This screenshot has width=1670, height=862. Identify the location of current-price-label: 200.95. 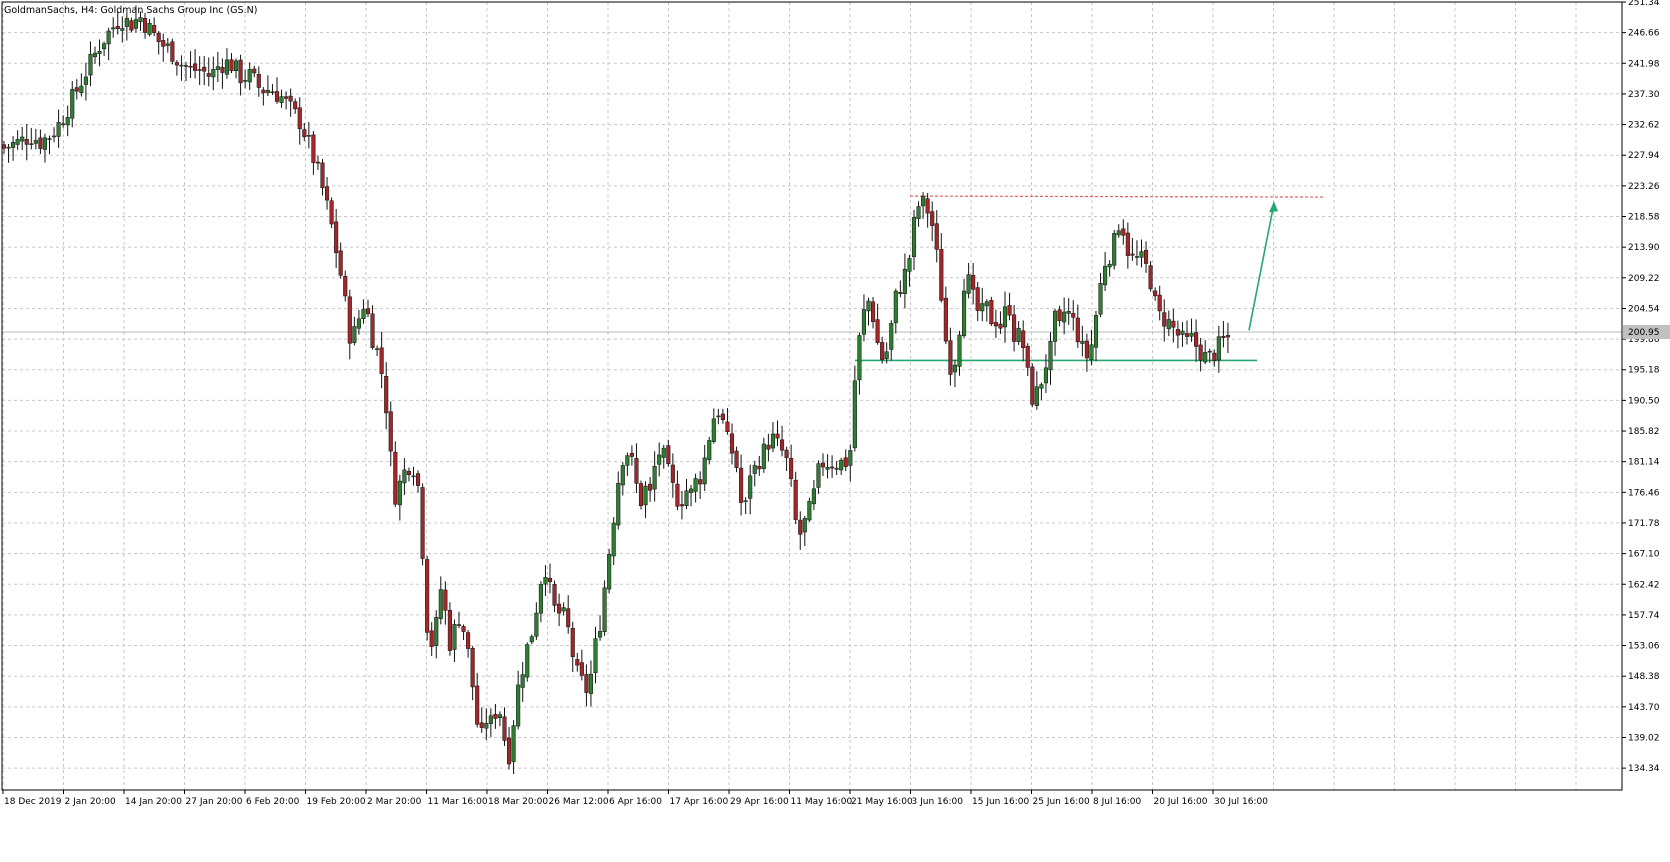
(1644, 333).